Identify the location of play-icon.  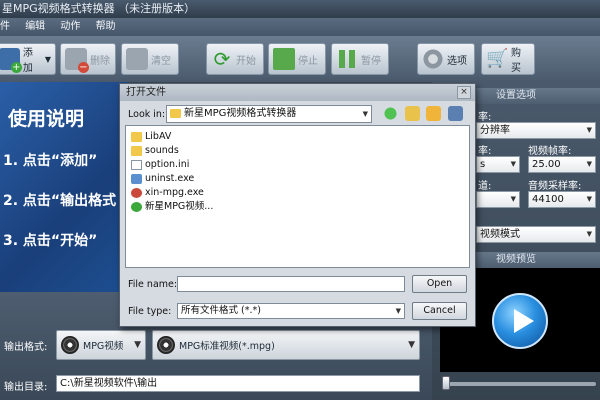
(520, 321).